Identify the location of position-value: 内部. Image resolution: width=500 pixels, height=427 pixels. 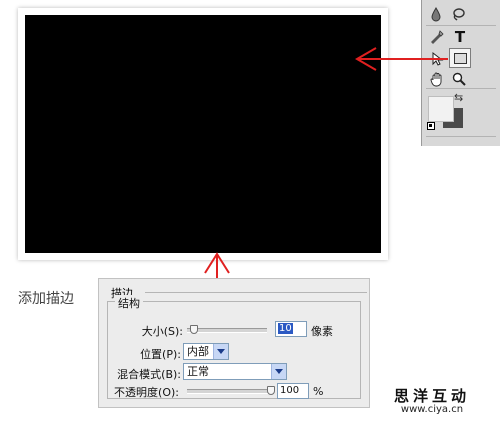
(198, 351).